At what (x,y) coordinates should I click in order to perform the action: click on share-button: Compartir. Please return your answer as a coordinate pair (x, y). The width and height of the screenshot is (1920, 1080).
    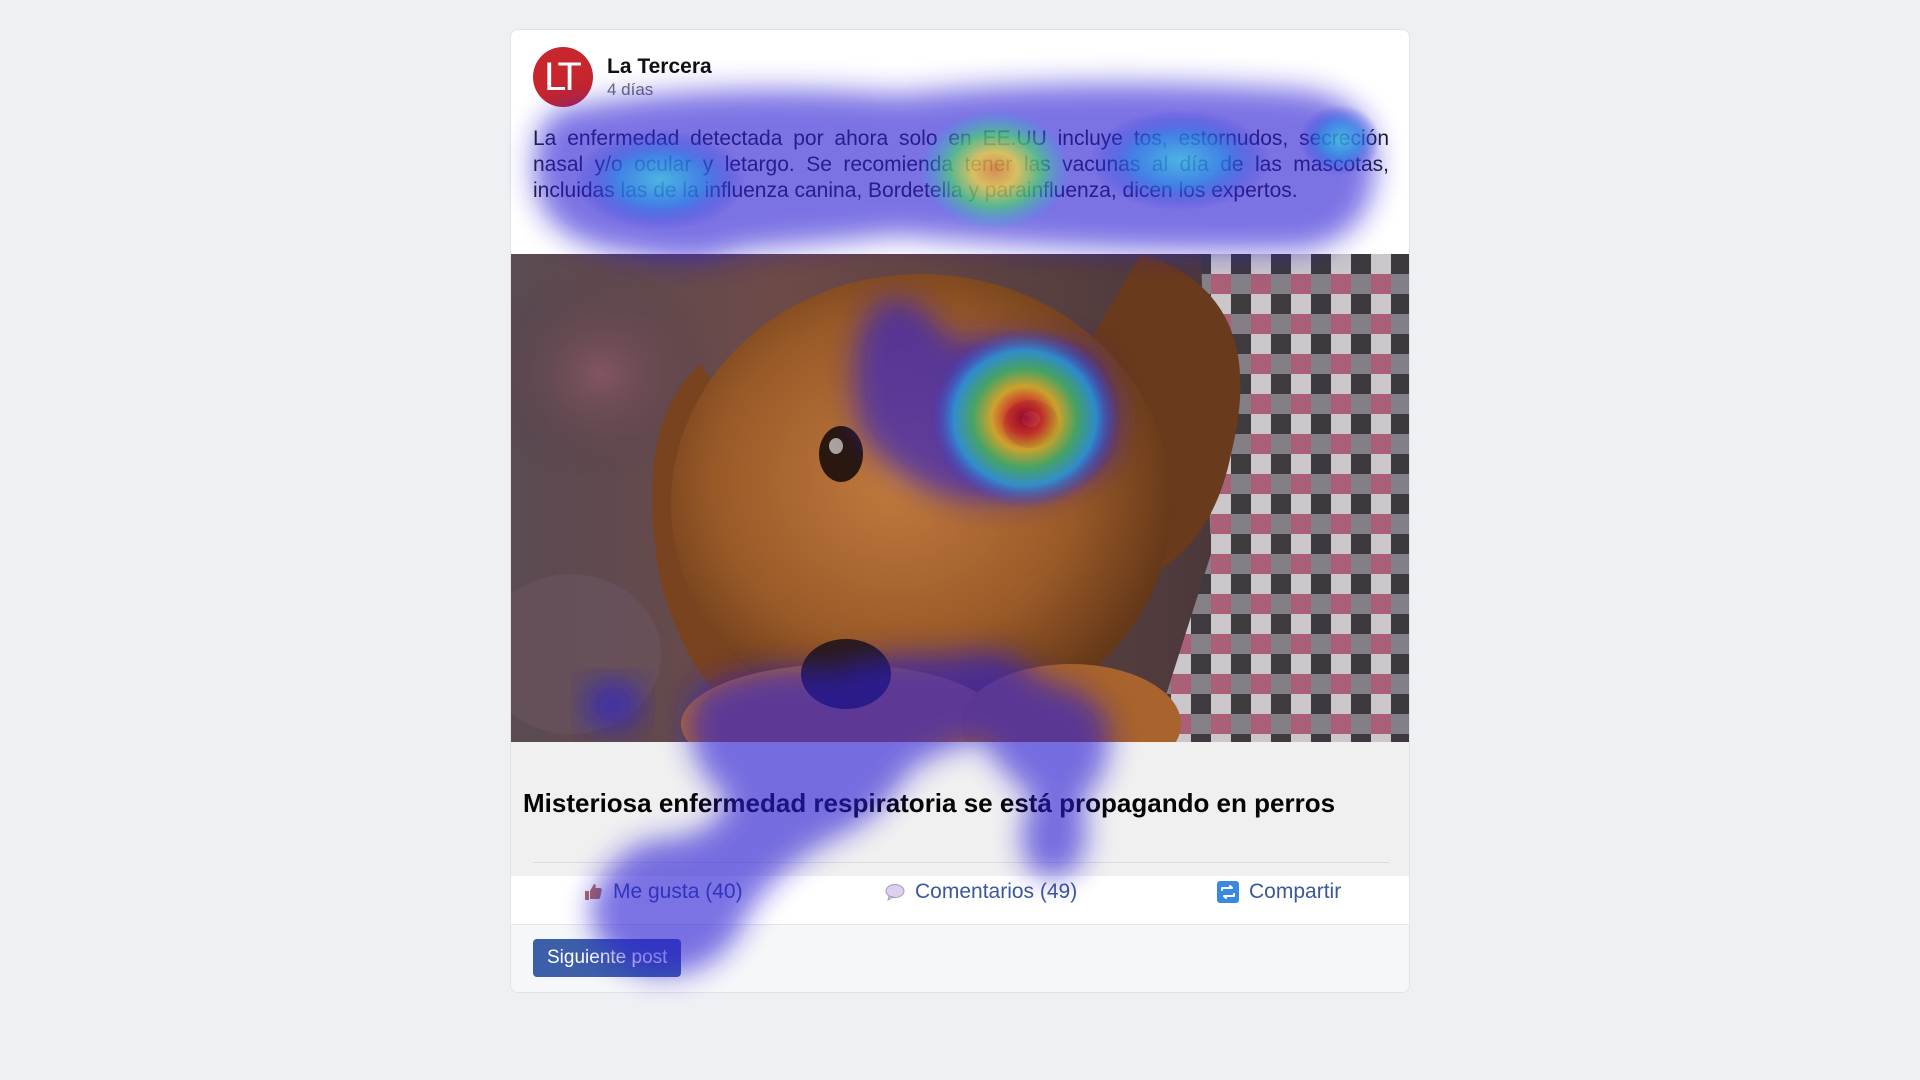
    Looking at the image, I should click on (1279, 892).